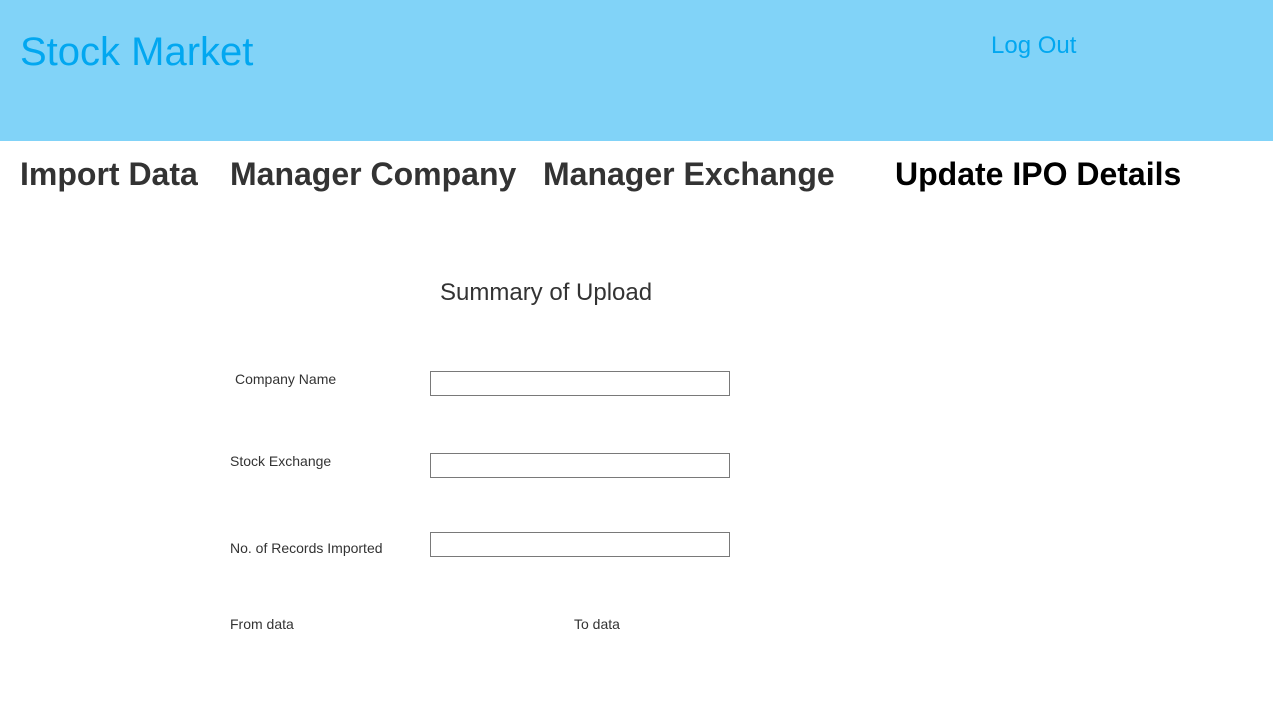 This screenshot has width=1273, height=703. I want to click on records-imported-label: No. of Records Imported, so click(306, 548).